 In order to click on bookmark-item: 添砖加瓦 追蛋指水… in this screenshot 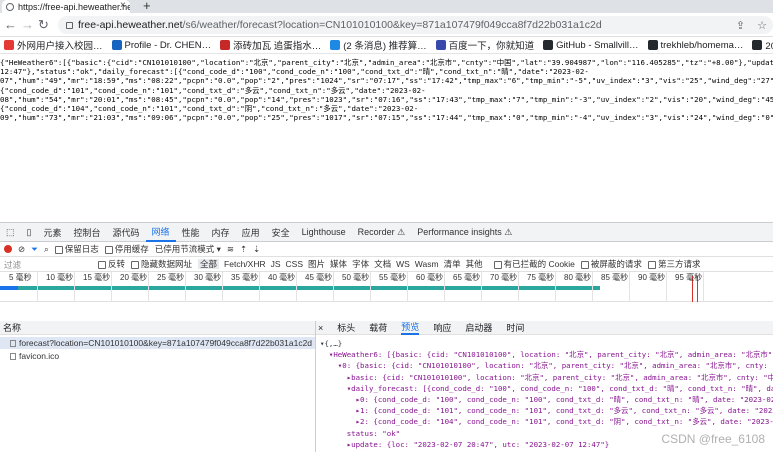, I will do `click(270, 45)`.